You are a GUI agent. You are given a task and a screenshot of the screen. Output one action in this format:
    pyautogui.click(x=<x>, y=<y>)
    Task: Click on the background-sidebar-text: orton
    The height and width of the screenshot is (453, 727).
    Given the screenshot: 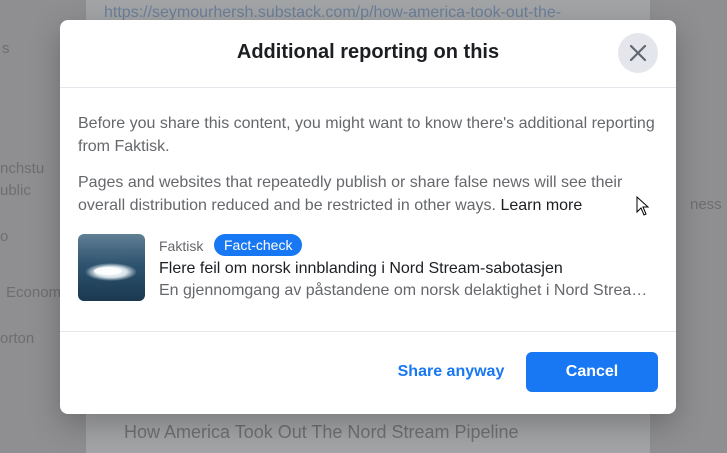 What is the action you would take?
    pyautogui.click(x=17, y=338)
    